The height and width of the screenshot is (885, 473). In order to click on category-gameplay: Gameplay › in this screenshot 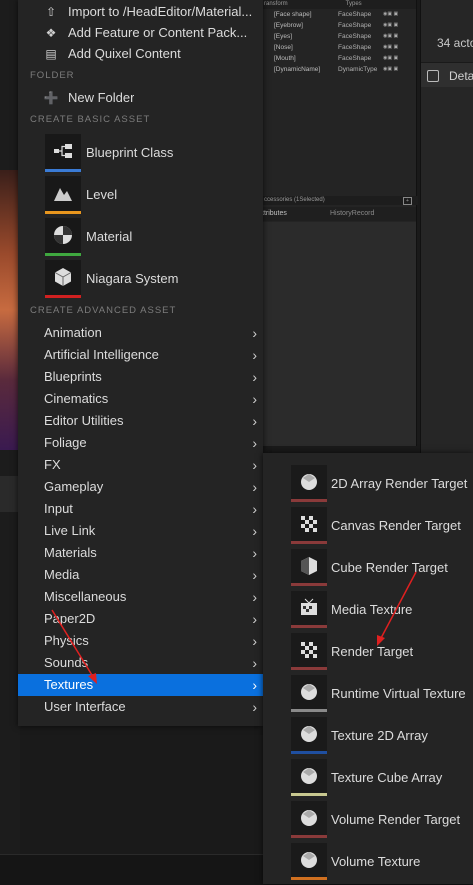, I will do `click(140, 487)`.